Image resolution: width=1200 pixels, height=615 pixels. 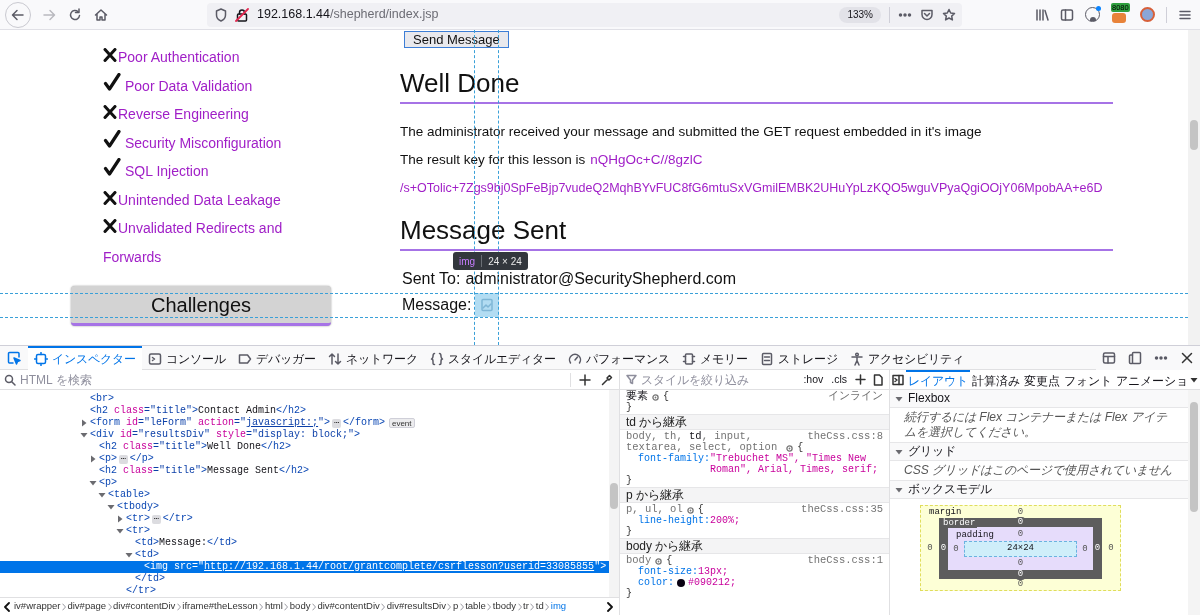 I want to click on rule-source-link: theCss.css:1, so click(x=845, y=560).